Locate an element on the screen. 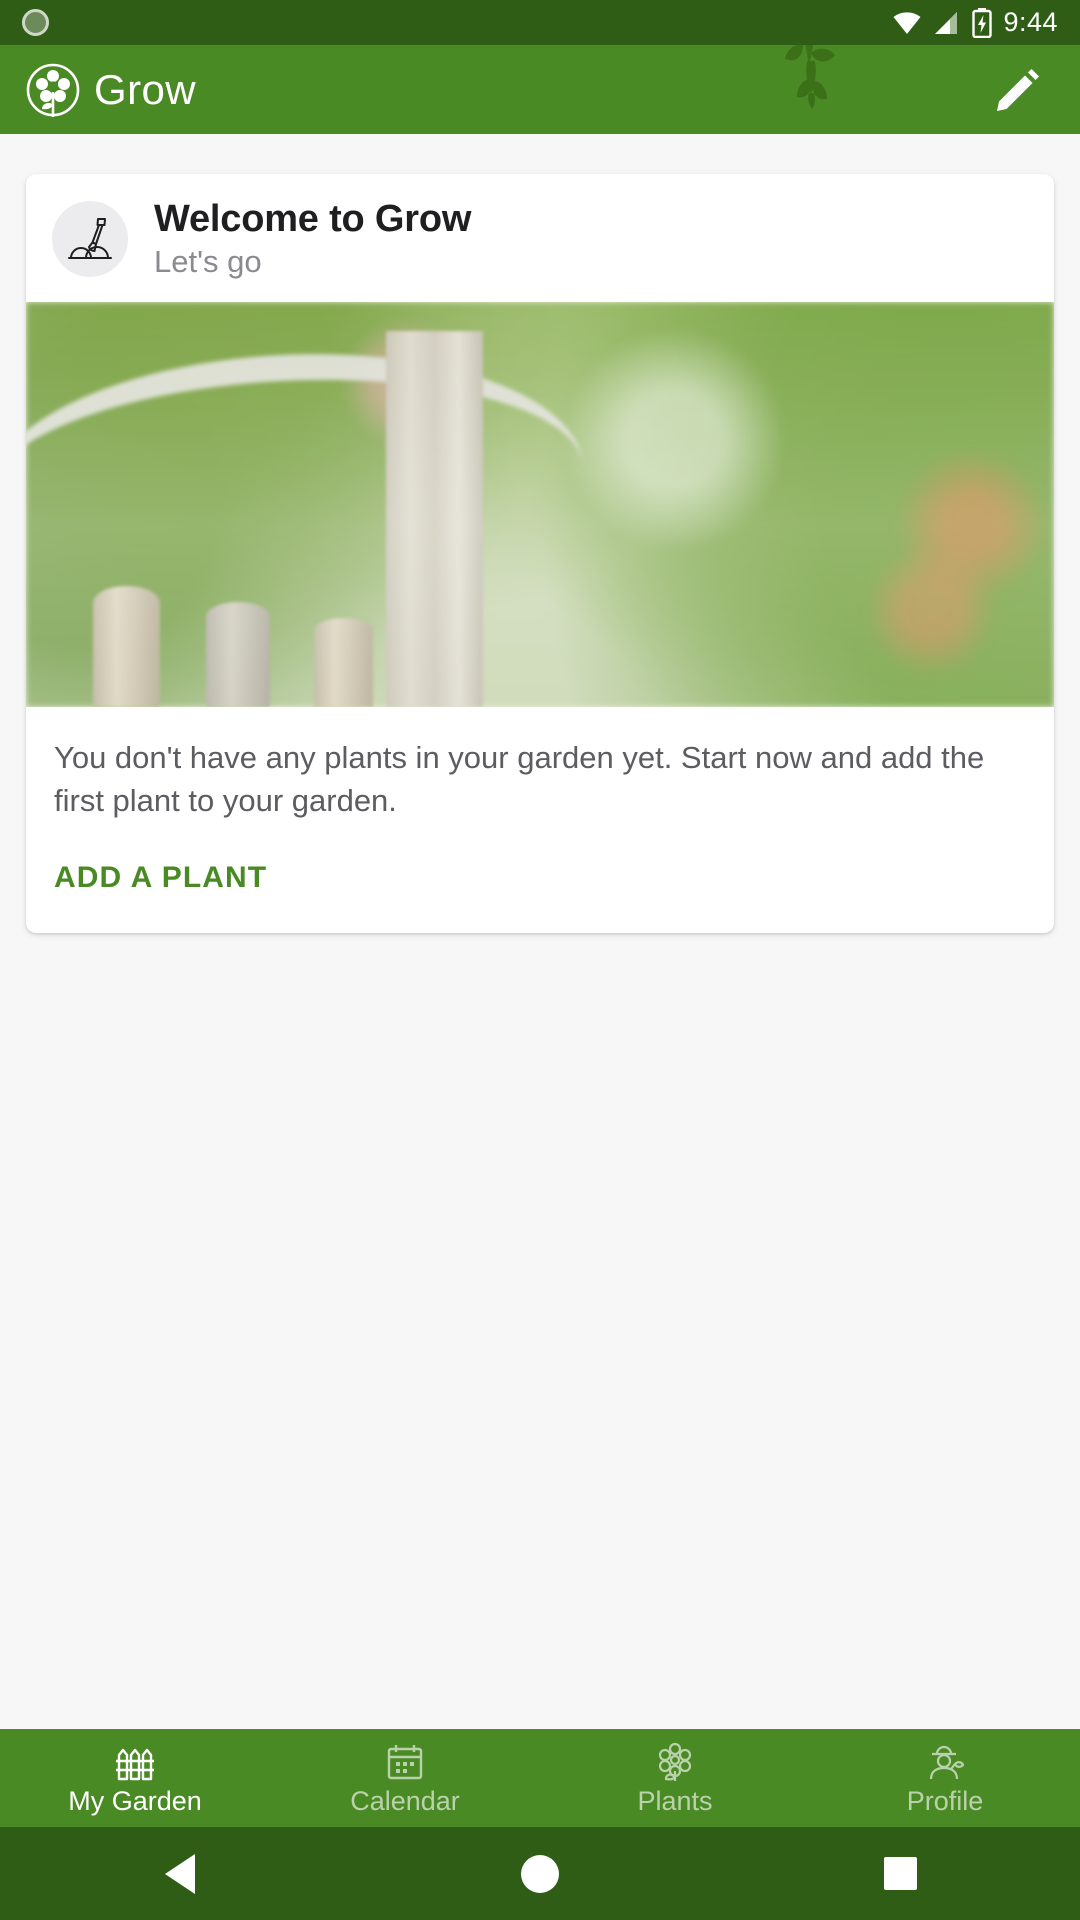  shovel-in-dirt-icon is located at coordinates (90, 239).